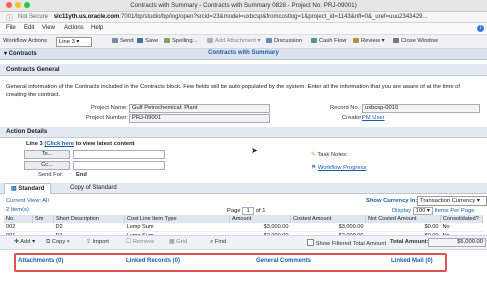 This screenshot has width=487, height=296. What do you see at coordinates (233, 41) in the screenshot?
I see `add-attachment-button: Add Attachment ▾` at bounding box center [233, 41].